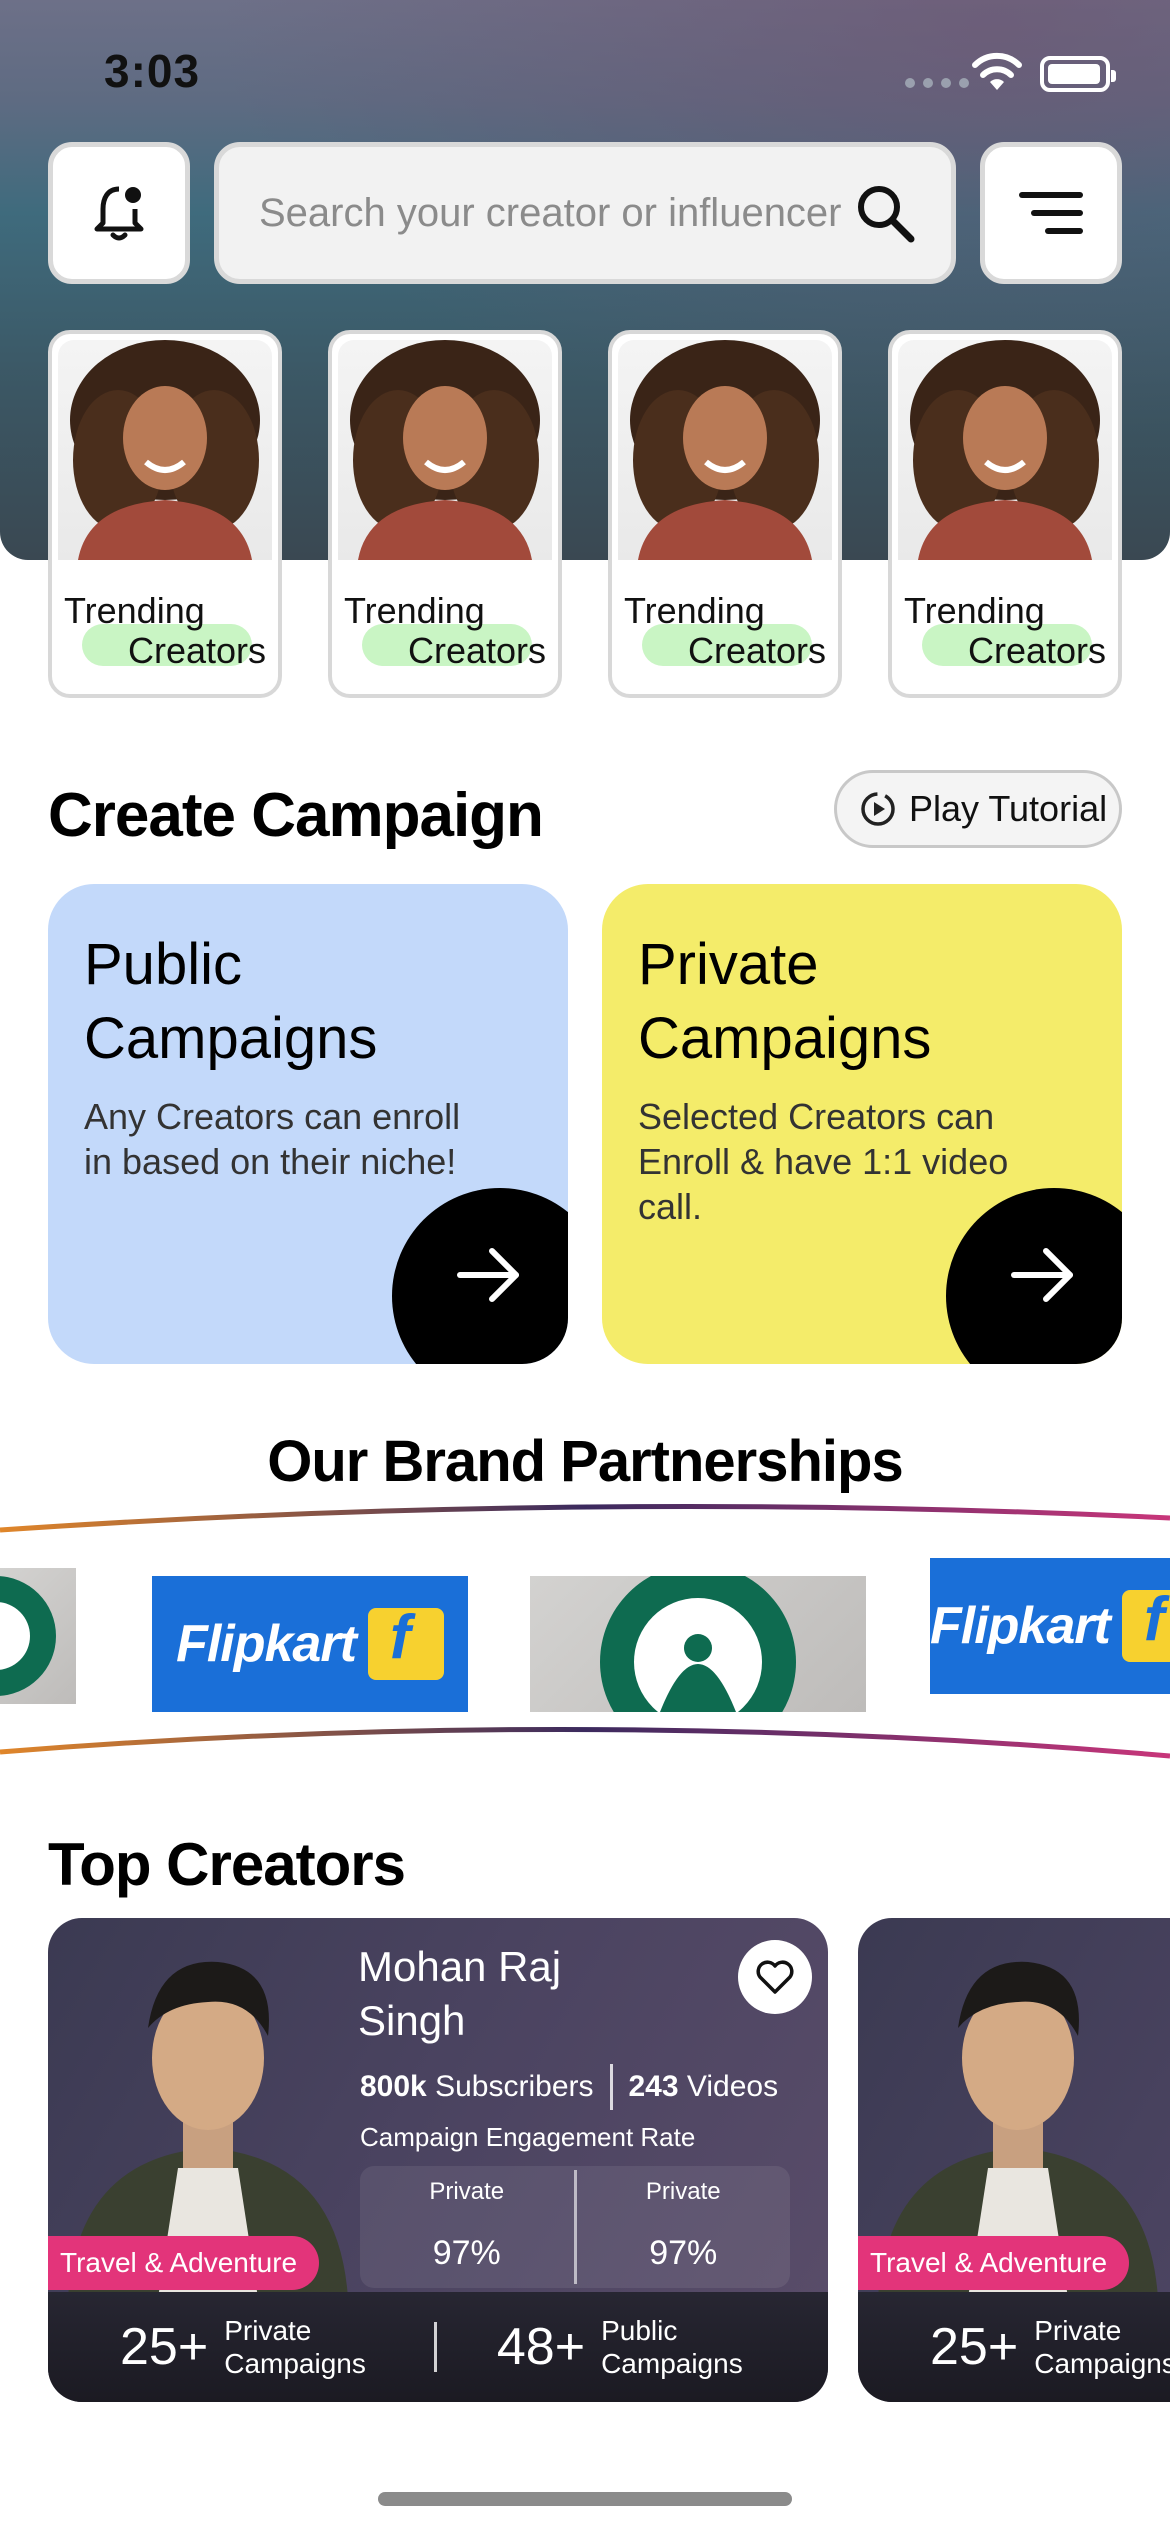  Describe the element at coordinates (528, 2137) in the screenshot. I see `engagement-rate-title: Campaign Engagement Rate` at that location.